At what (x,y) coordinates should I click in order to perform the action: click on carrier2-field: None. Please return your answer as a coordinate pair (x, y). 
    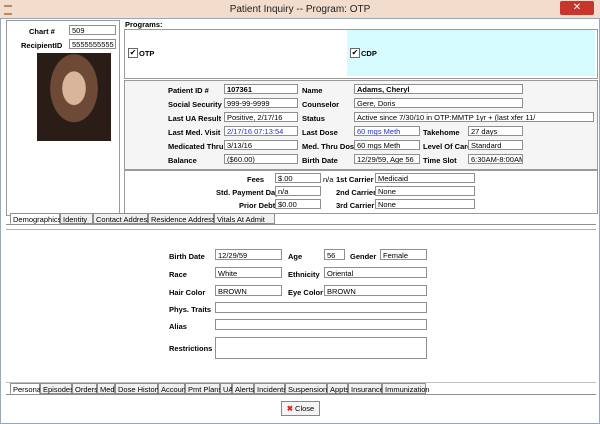
    Looking at the image, I should click on (425, 191).